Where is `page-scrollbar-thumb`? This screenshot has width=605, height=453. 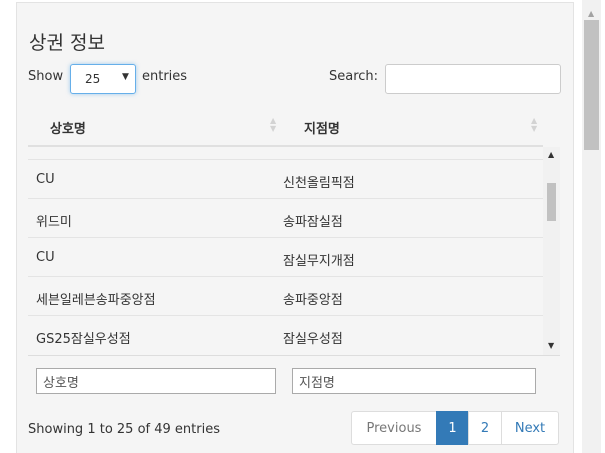 page-scrollbar-thumb is located at coordinates (591, 85).